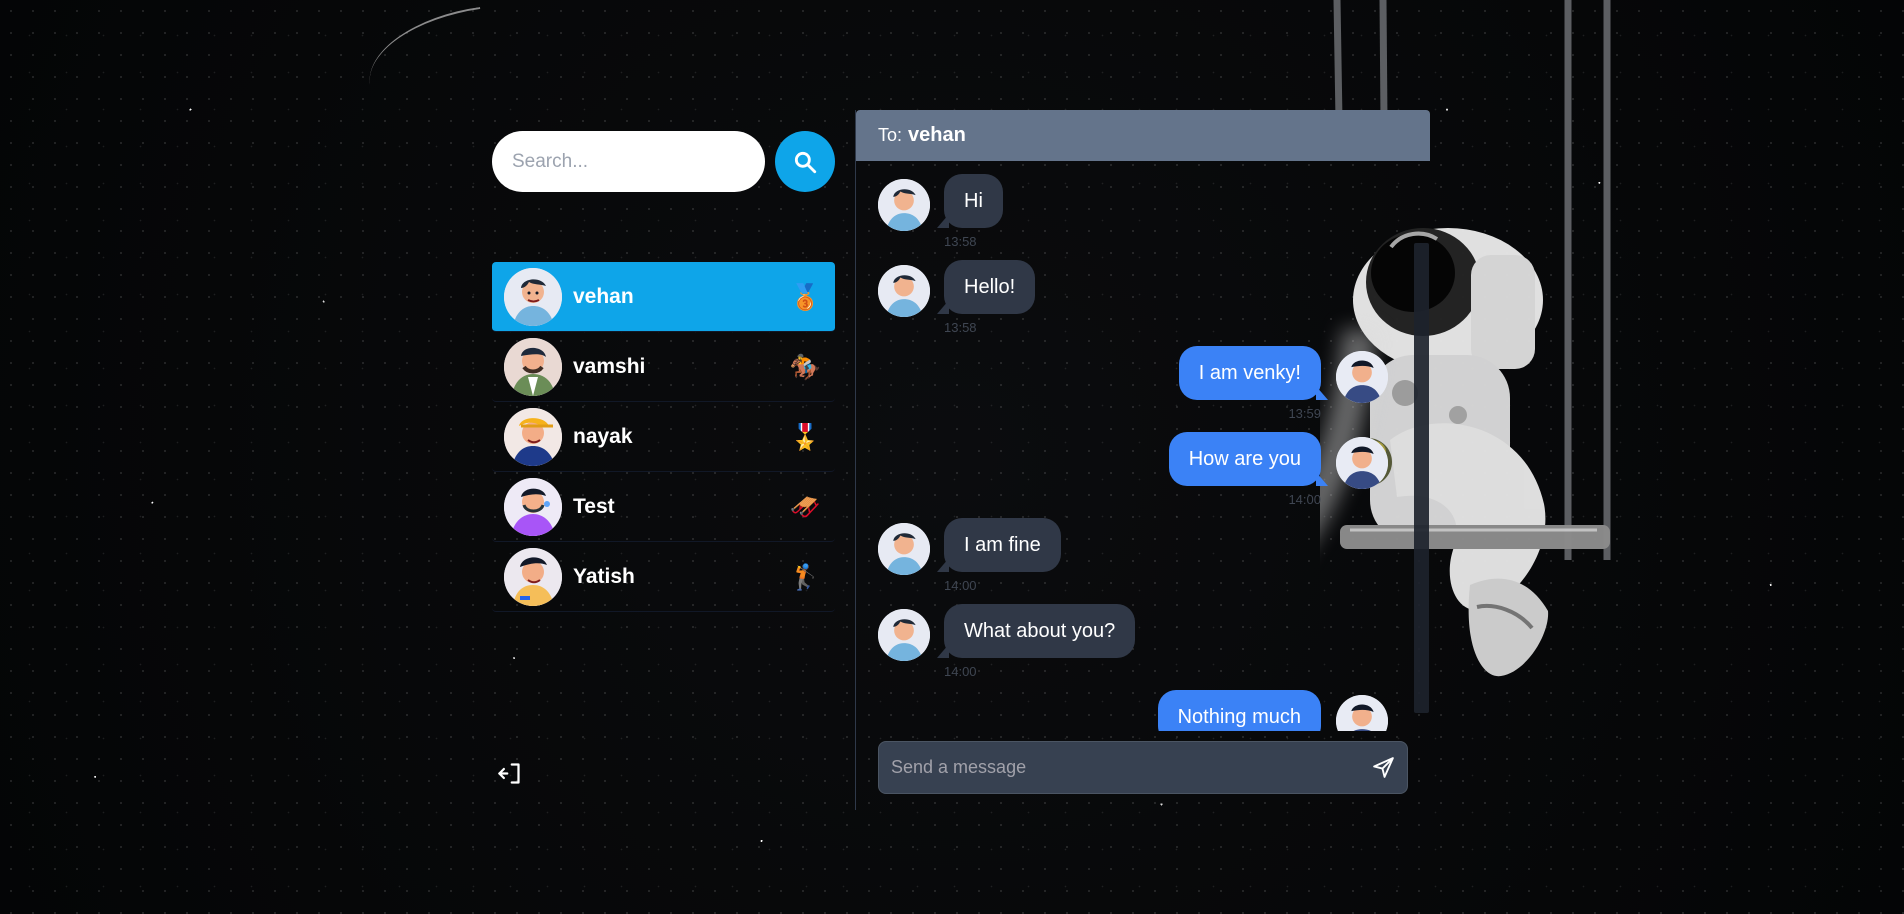 Image resolution: width=1904 pixels, height=914 pixels. I want to click on message-received: What about you? 14:00, so click(1133, 647).